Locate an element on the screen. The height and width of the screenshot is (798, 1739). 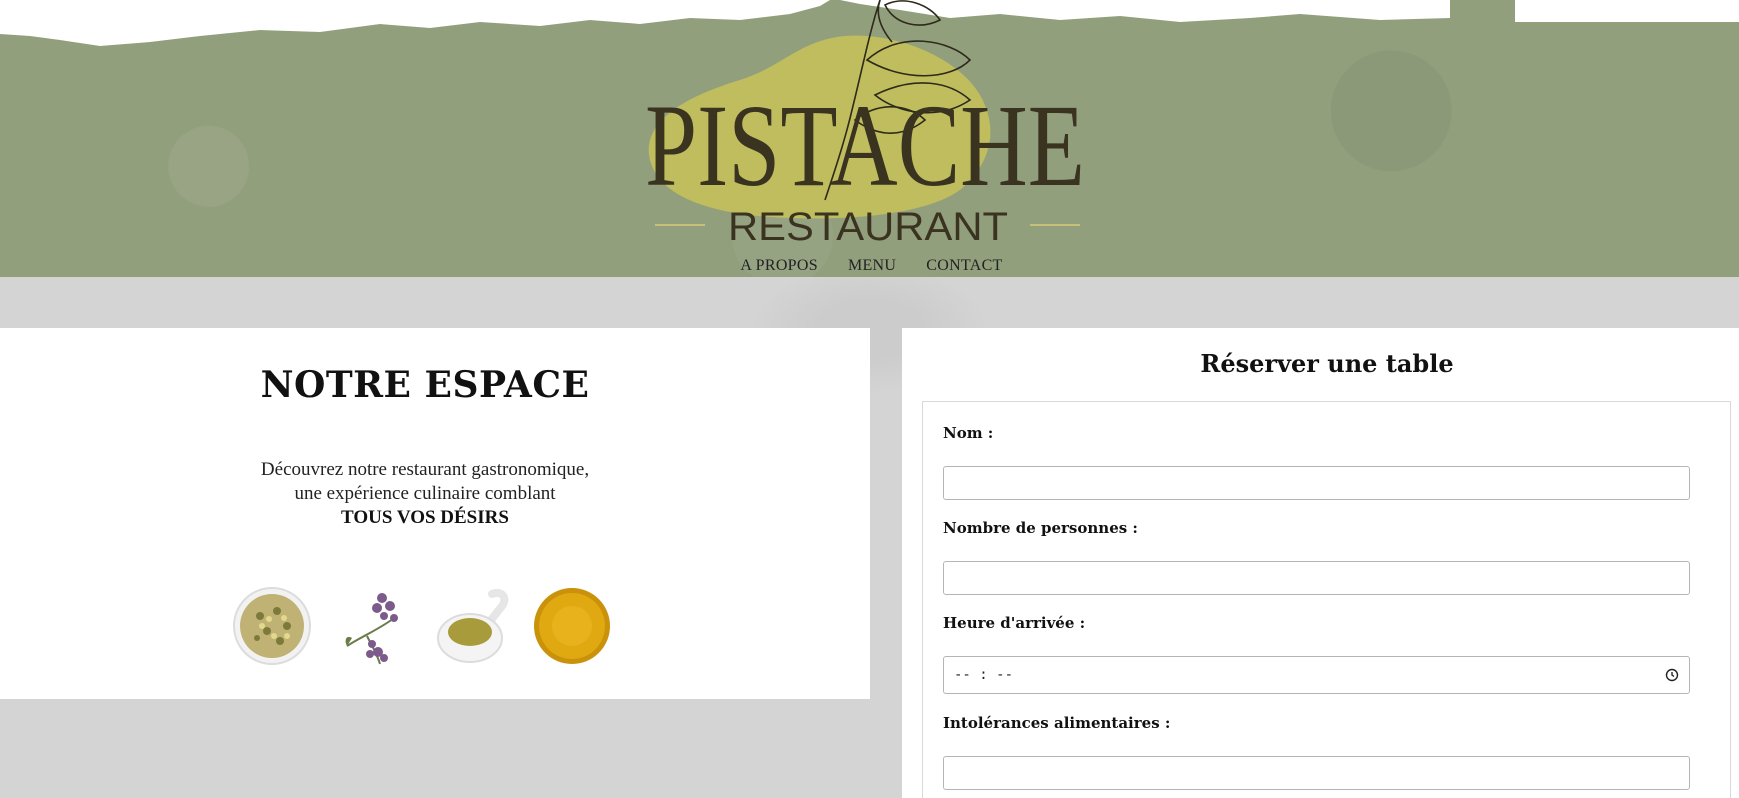
ingredients-row is located at coordinates (422, 626).